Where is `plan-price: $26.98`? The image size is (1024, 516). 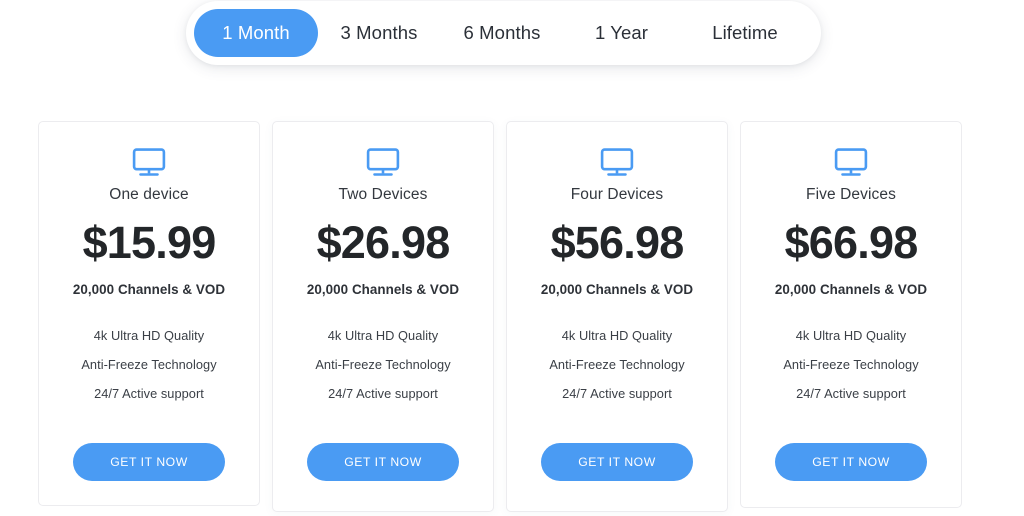 plan-price: $26.98 is located at coordinates (383, 242).